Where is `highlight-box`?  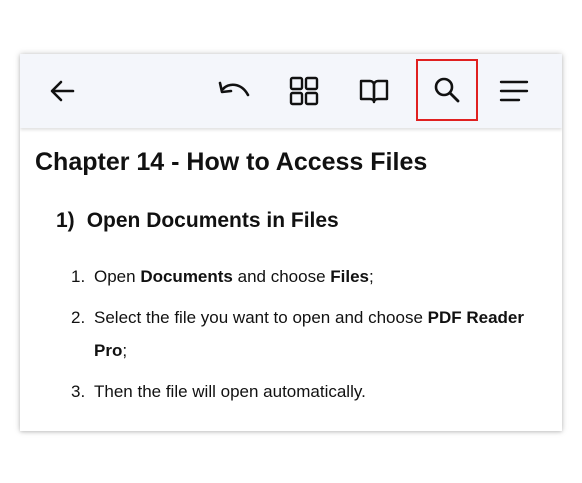
highlight-box is located at coordinates (447, 90).